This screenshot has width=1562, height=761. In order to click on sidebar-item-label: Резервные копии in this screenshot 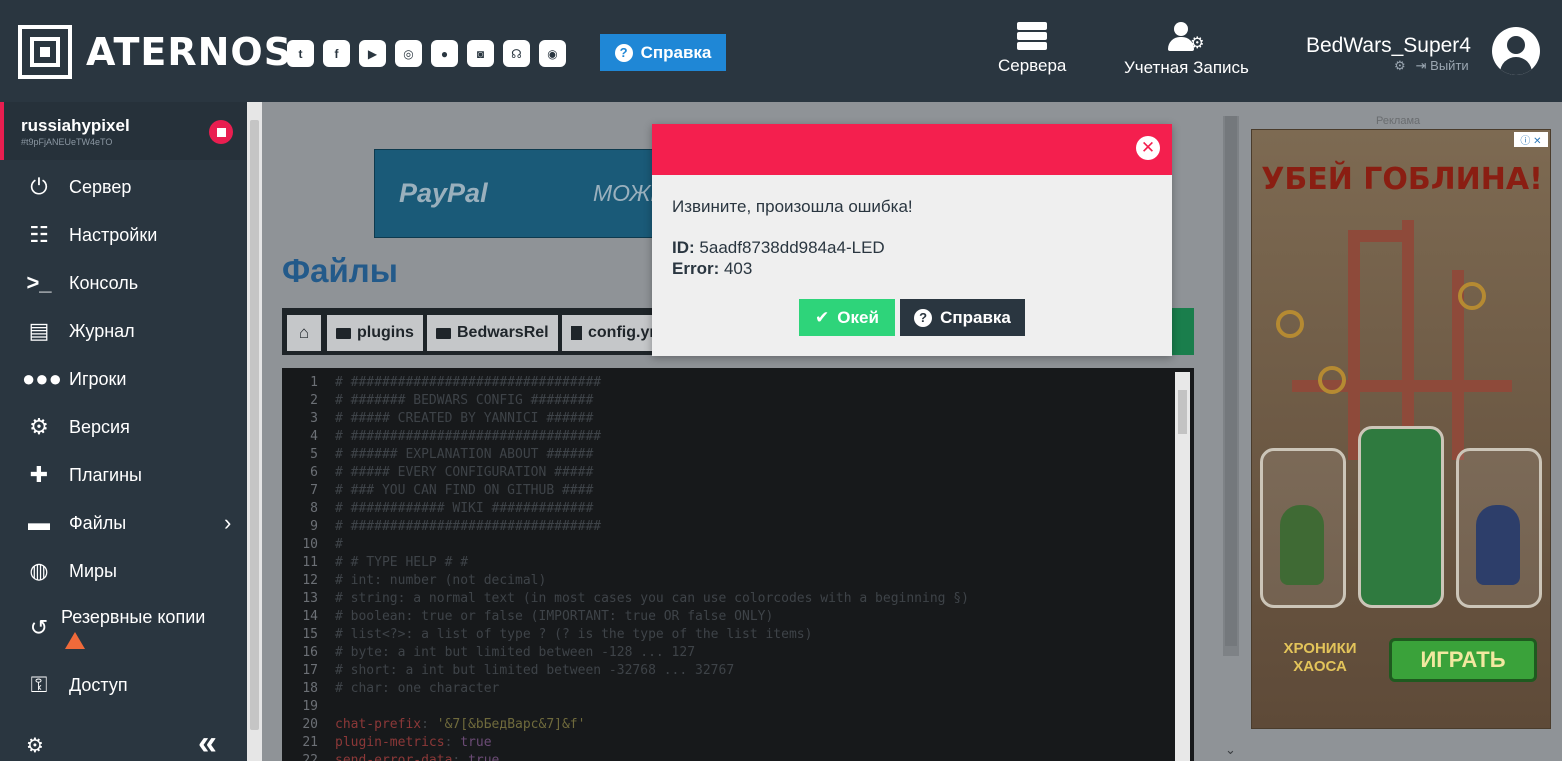, I will do `click(133, 617)`.